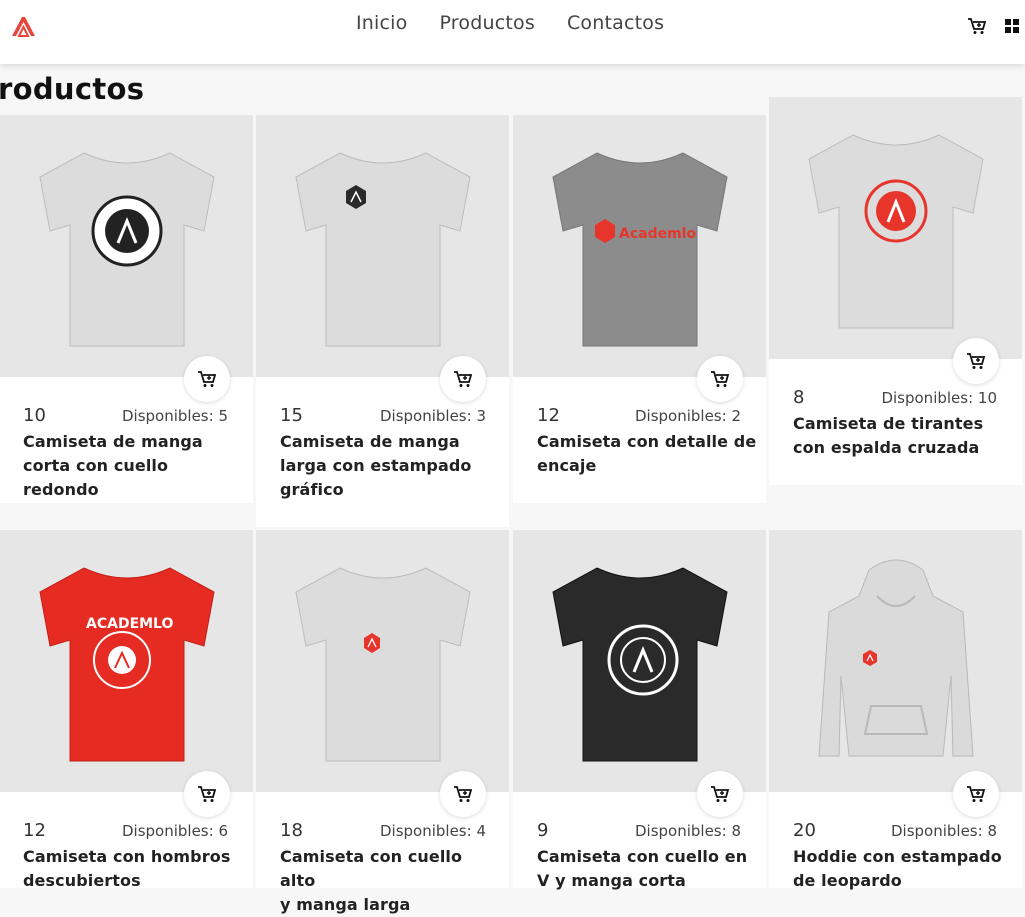 The image size is (1025, 917). I want to click on grid-view-icon, so click(1012, 26).